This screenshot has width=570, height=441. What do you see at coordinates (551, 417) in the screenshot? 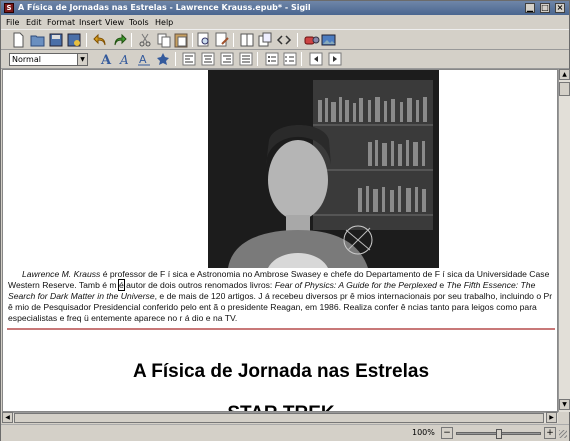
I see `scroll-right-icon: ▶` at bounding box center [551, 417].